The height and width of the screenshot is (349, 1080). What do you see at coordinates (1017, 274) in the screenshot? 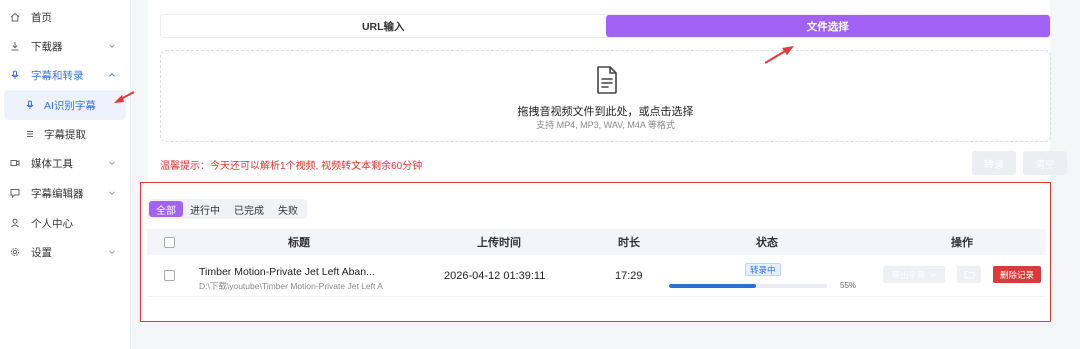
I see `delete-record-button: 删除记录` at bounding box center [1017, 274].